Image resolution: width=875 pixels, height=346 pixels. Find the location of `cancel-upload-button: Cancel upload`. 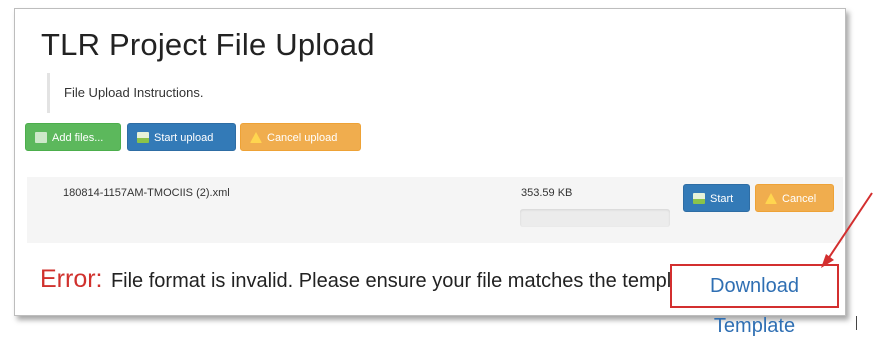

cancel-upload-button: Cancel upload is located at coordinates (300, 137).